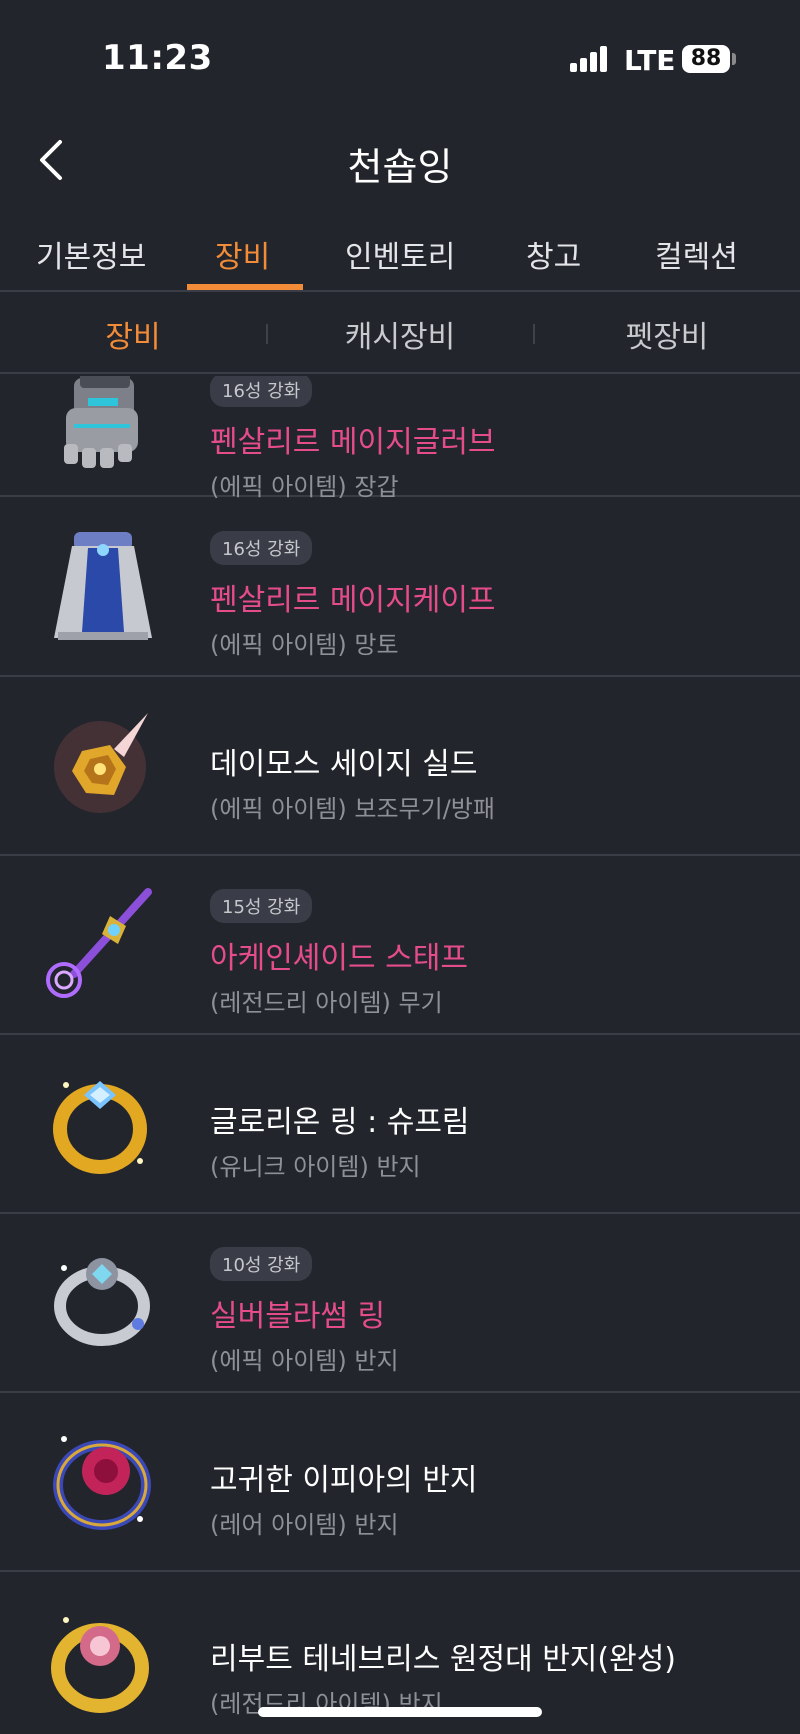 The height and width of the screenshot is (1734, 800). What do you see at coordinates (353, 442) in the screenshot?
I see `item-name: 펜살리르 메이지글러브` at bounding box center [353, 442].